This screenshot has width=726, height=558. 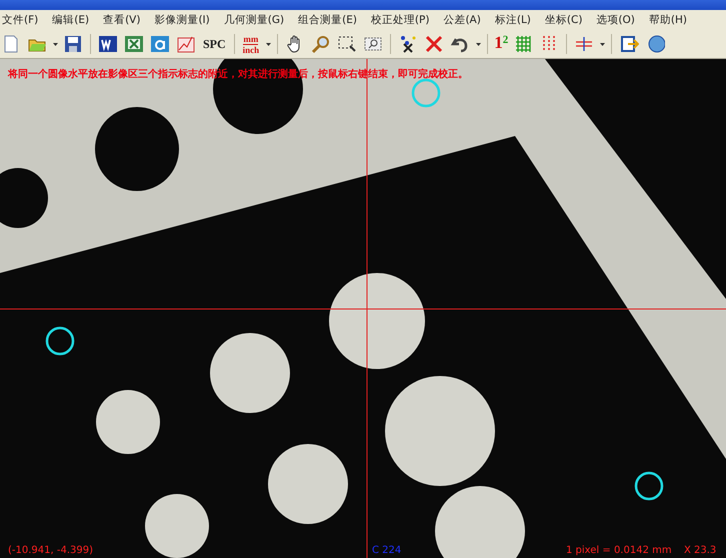 What do you see at coordinates (214, 44) in the screenshot?
I see `spc-button: SPC` at bounding box center [214, 44].